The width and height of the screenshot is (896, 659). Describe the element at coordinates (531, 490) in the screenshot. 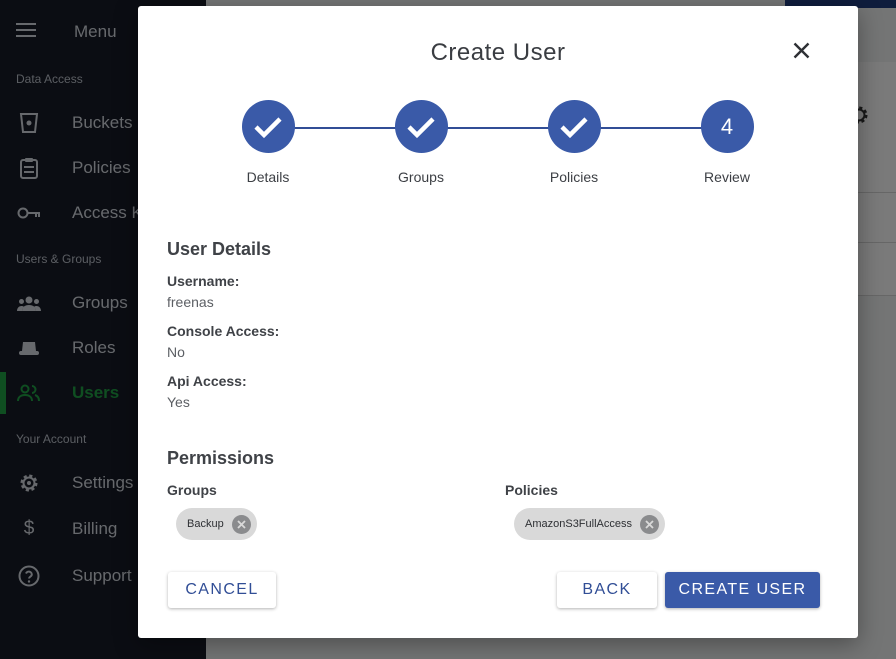

I see `policies-label: Policies` at that location.